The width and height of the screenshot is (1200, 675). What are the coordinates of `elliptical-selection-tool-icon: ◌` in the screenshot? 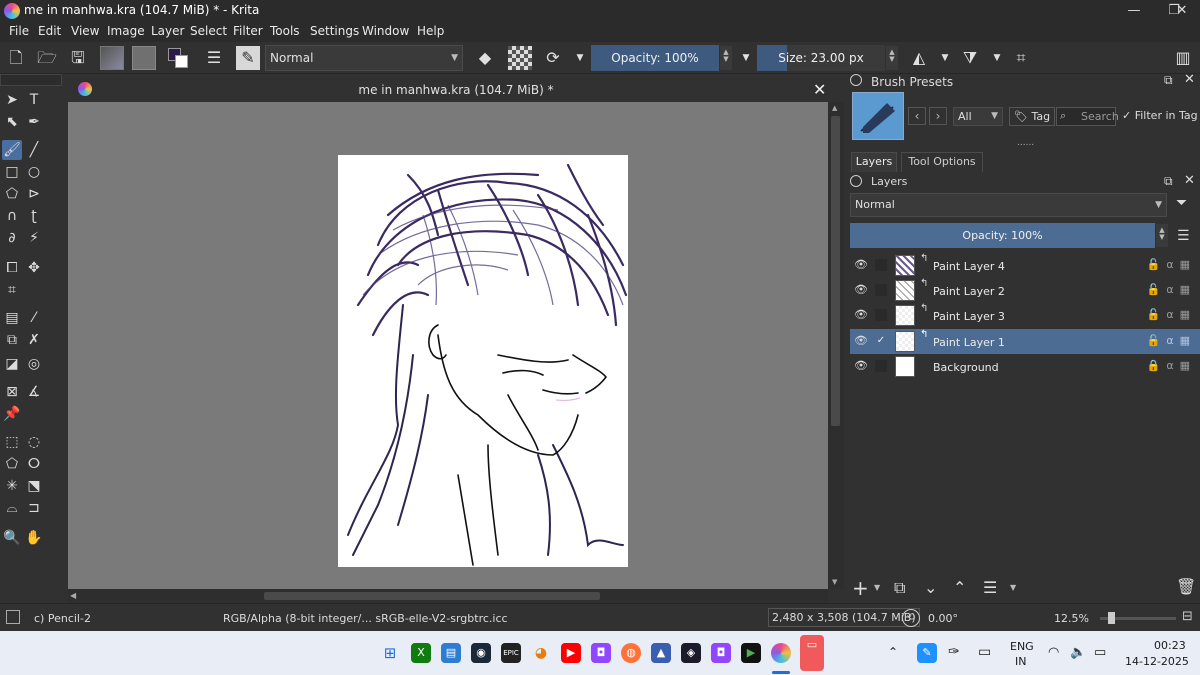 It's located at (34, 442).